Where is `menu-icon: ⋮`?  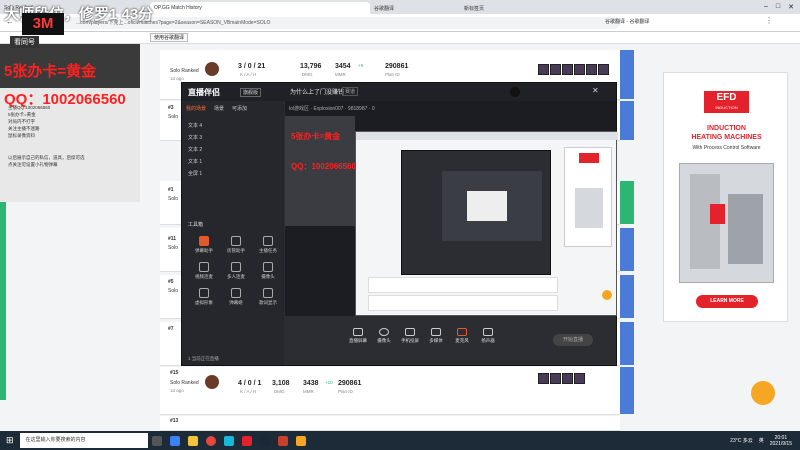
menu-icon: ⋮ is located at coordinates (769, 20).